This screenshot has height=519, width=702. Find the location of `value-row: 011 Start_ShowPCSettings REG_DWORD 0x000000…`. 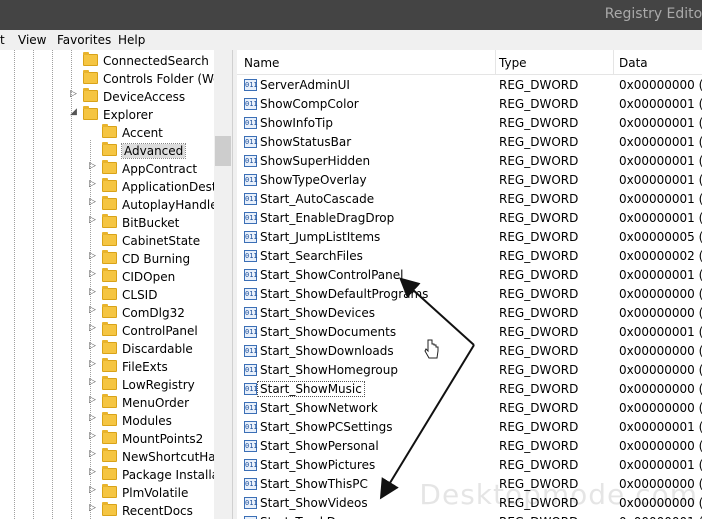

value-row: 011 Start_ShowPCSettings REG_DWORD 0x000000… is located at coordinates (469, 427).